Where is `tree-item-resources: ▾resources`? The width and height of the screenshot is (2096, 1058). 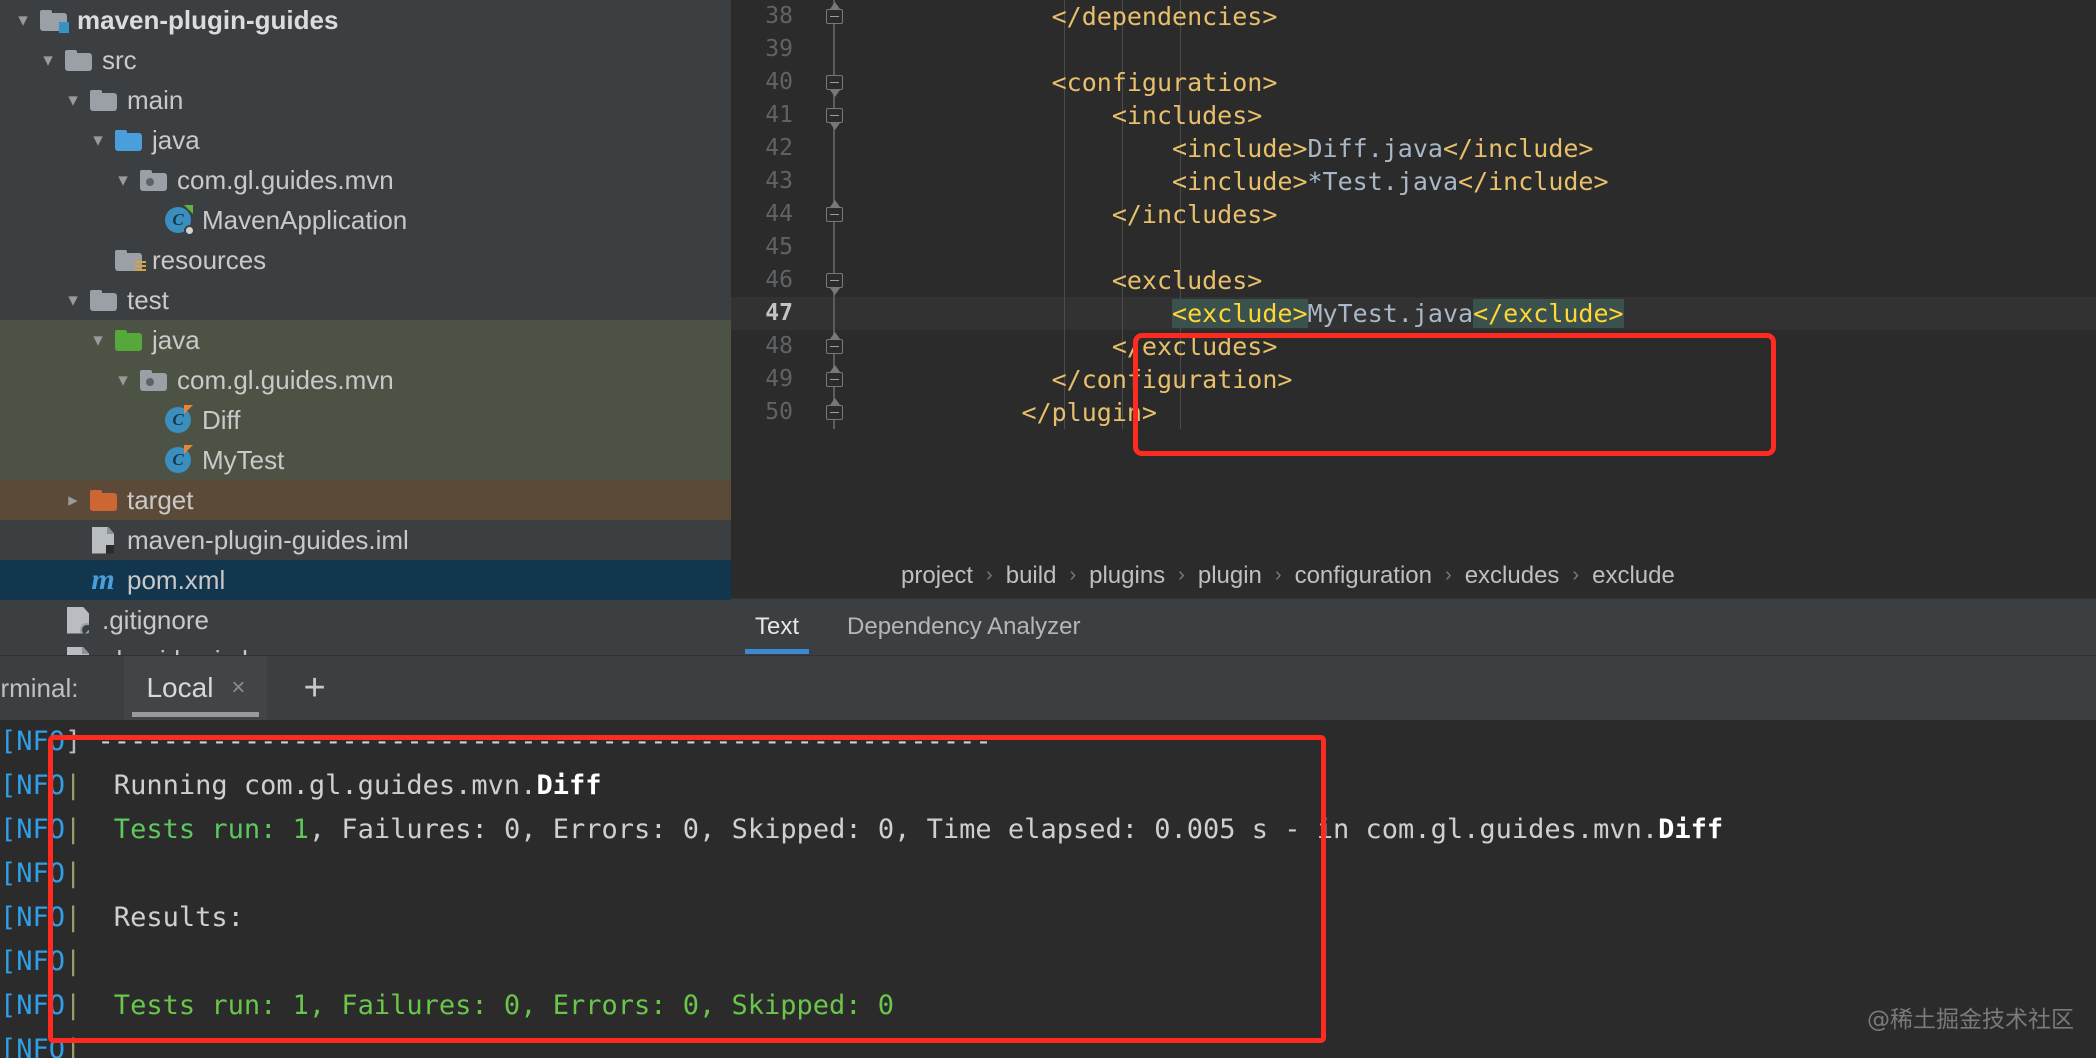 tree-item-resources: ▾resources is located at coordinates (365, 260).